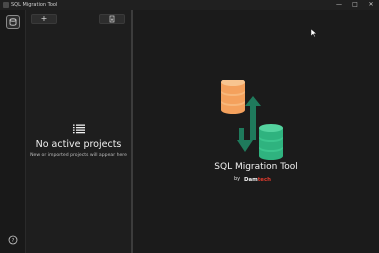 The image size is (379, 253). What do you see at coordinates (371, 5) in the screenshot?
I see `close-button: ✕` at bounding box center [371, 5].